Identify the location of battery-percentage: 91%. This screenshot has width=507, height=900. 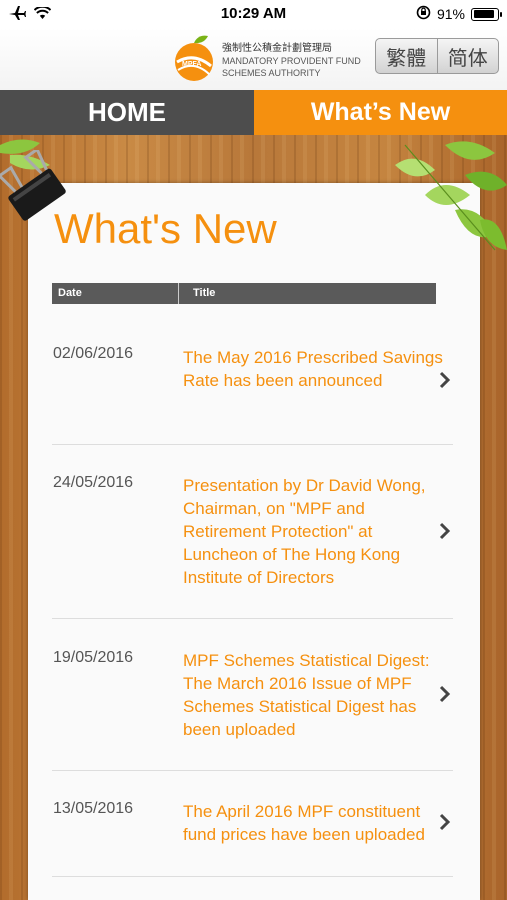
(450, 14).